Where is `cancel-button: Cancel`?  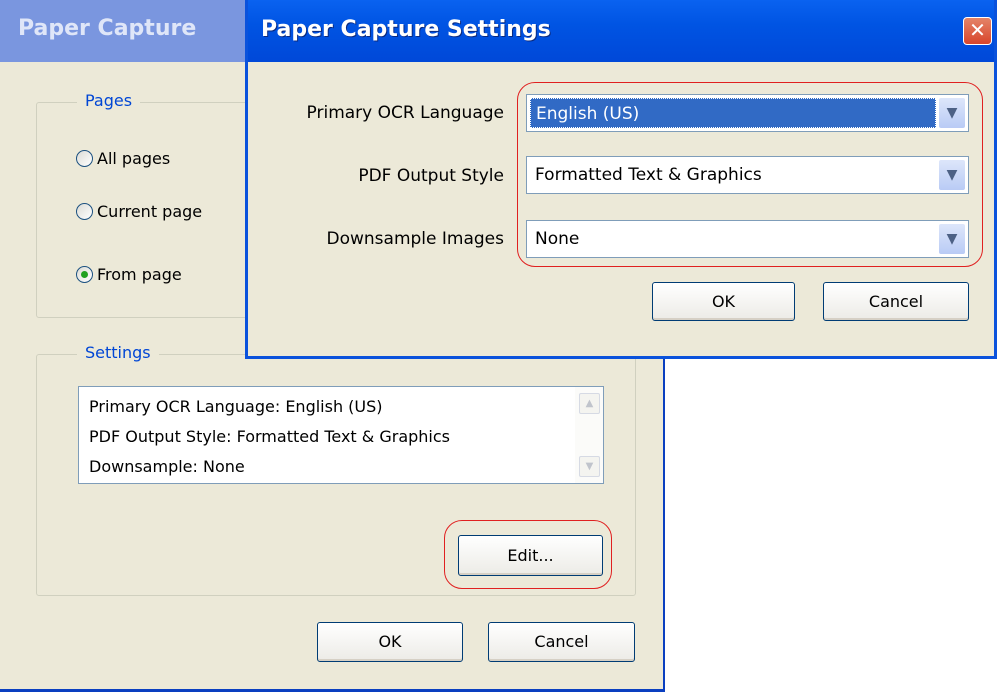 cancel-button: Cancel is located at coordinates (561, 642).